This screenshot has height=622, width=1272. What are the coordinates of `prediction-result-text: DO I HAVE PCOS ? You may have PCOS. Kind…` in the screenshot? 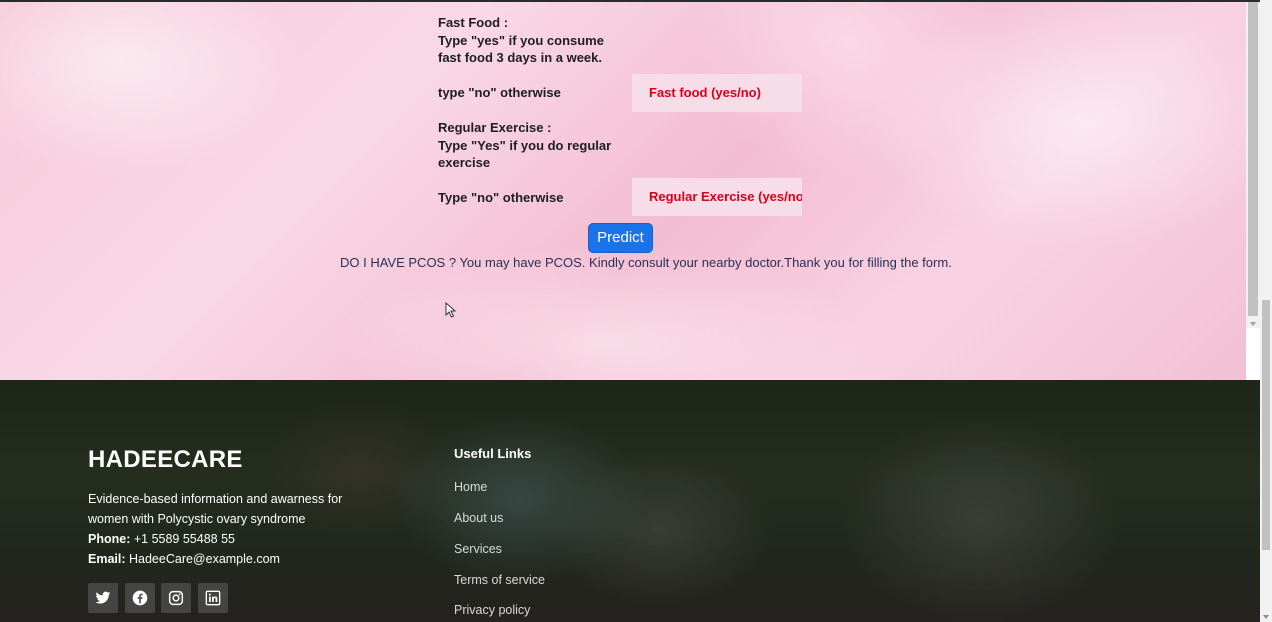 It's located at (646, 262).